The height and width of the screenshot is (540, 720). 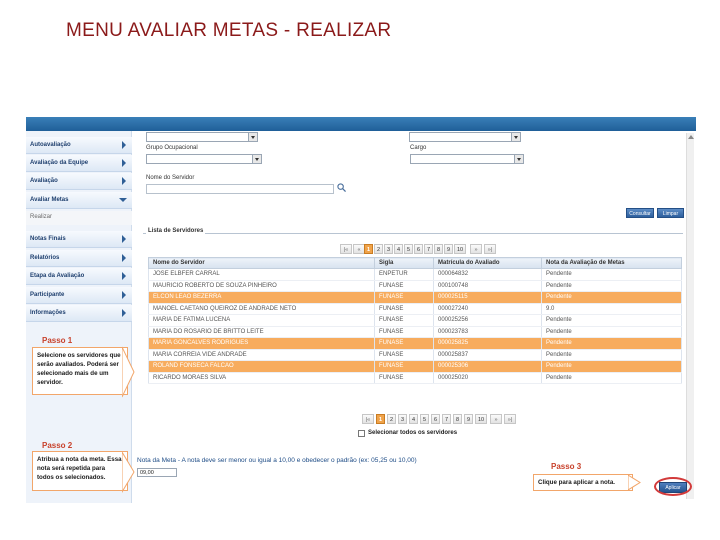 What do you see at coordinates (261, 274) in the screenshot?
I see `cell-nome: JOSE ELBFER CARRAL` at bounding box center [261, 274].